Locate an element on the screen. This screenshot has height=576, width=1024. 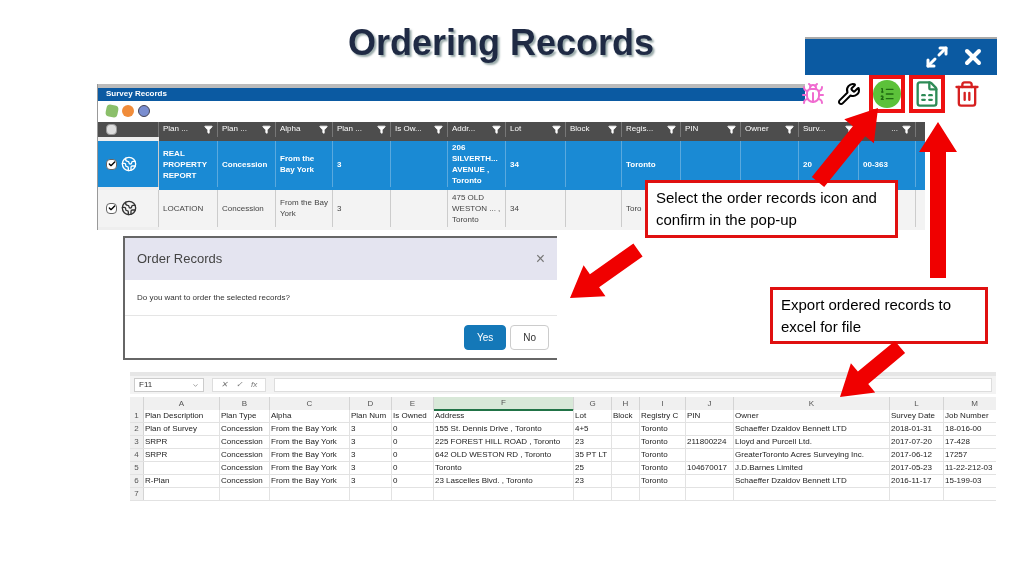
formula-input is located at coordinates (633, 385).